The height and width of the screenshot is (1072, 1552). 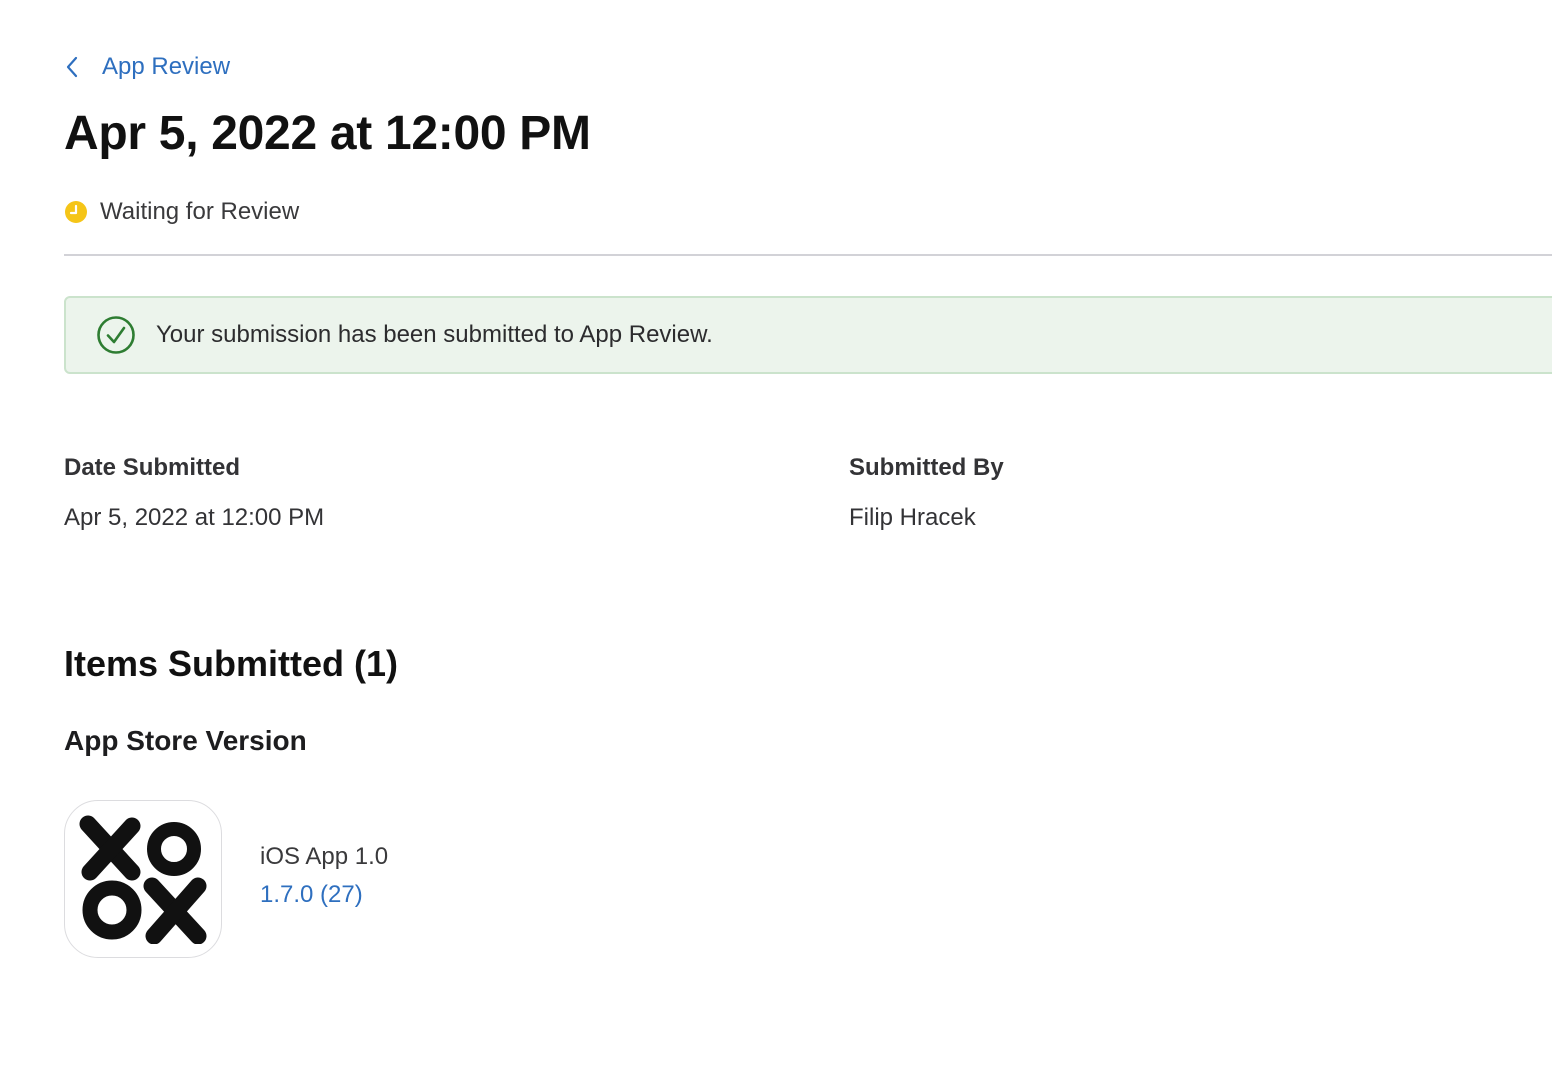 I want to click on status-badge: Waiting for Review, so click(x=181, y=212).